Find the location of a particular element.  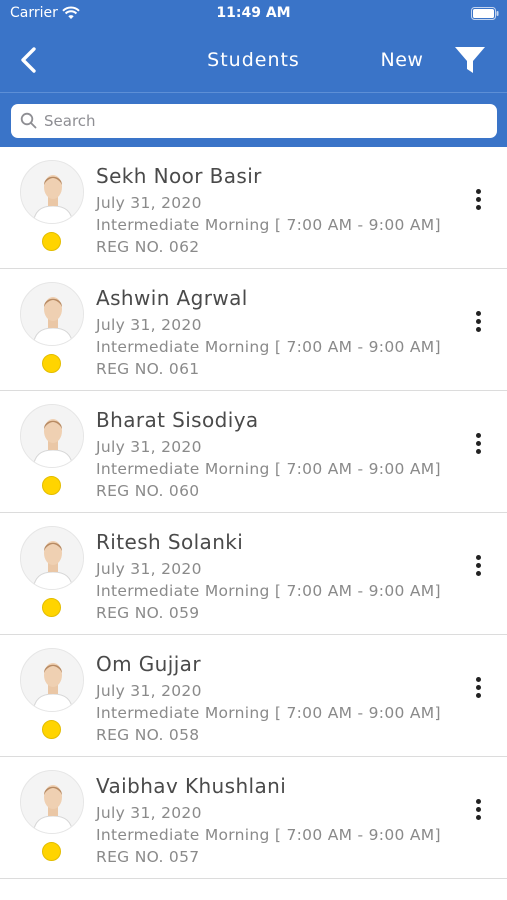

reg-number: REG NO. 061 is located at coordinates (148, 369).